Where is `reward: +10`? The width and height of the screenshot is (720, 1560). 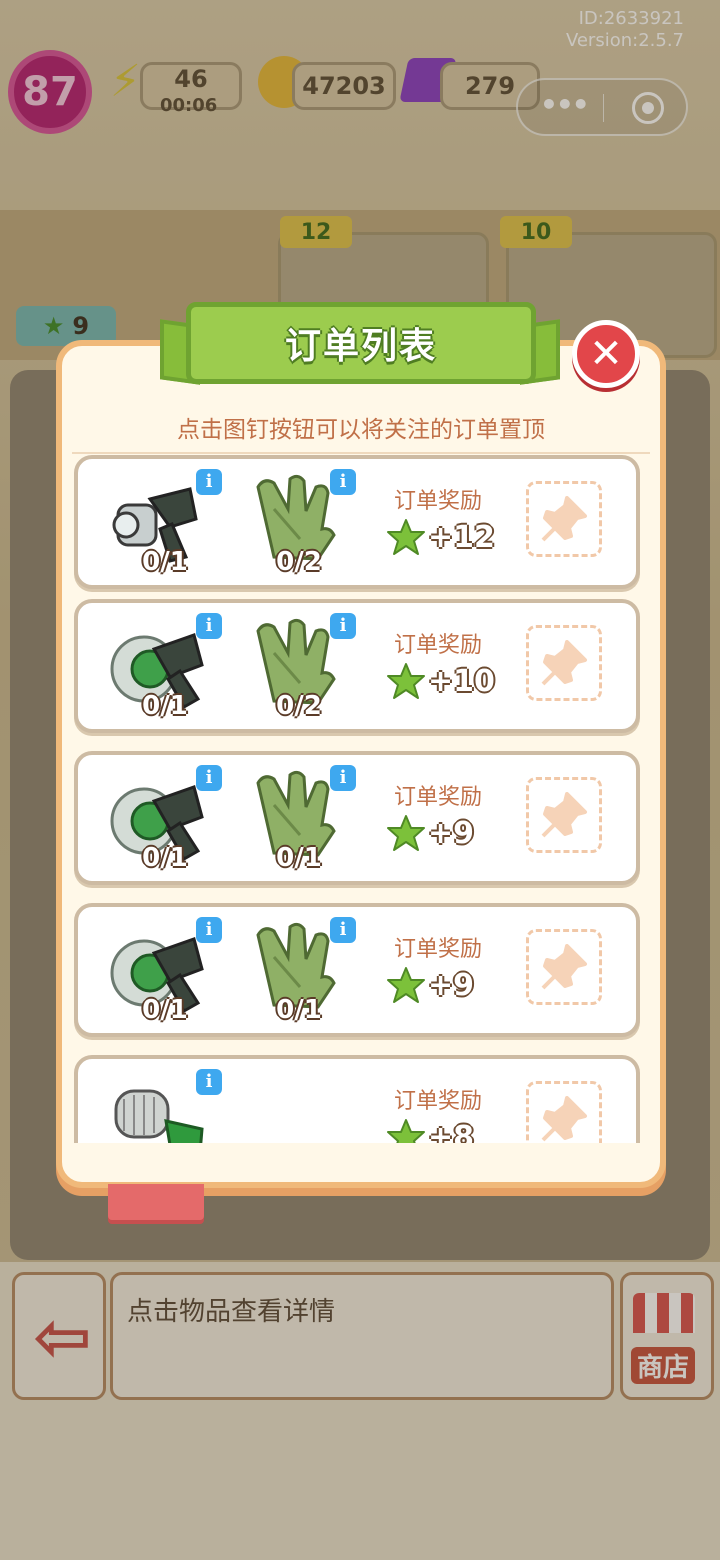
reward: +10 is located at coordinates (440, 681).